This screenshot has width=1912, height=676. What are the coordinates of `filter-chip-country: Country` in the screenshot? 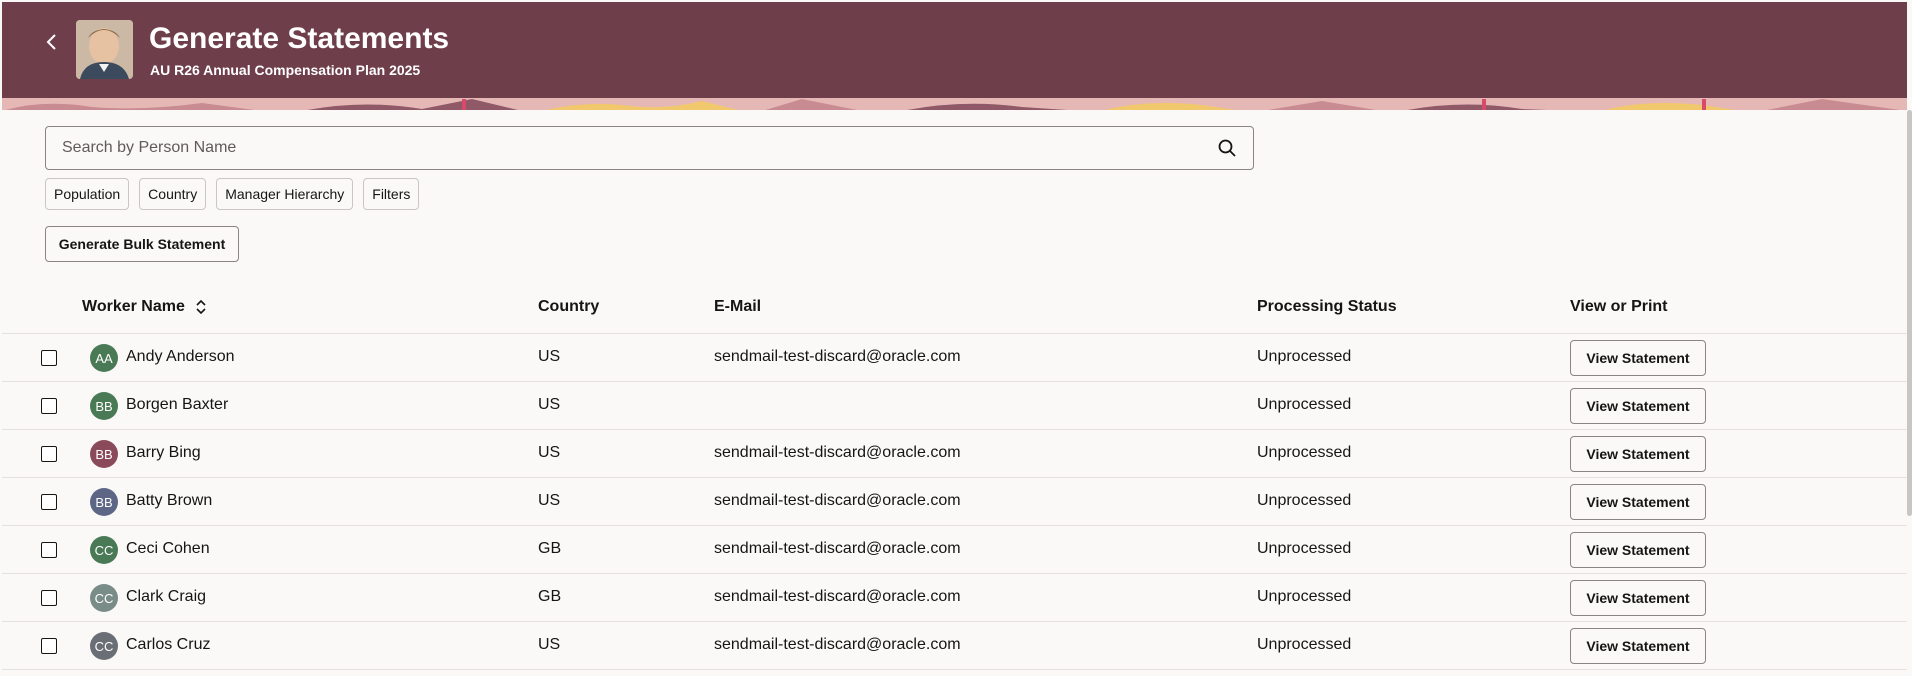 It's located at (173, 194).